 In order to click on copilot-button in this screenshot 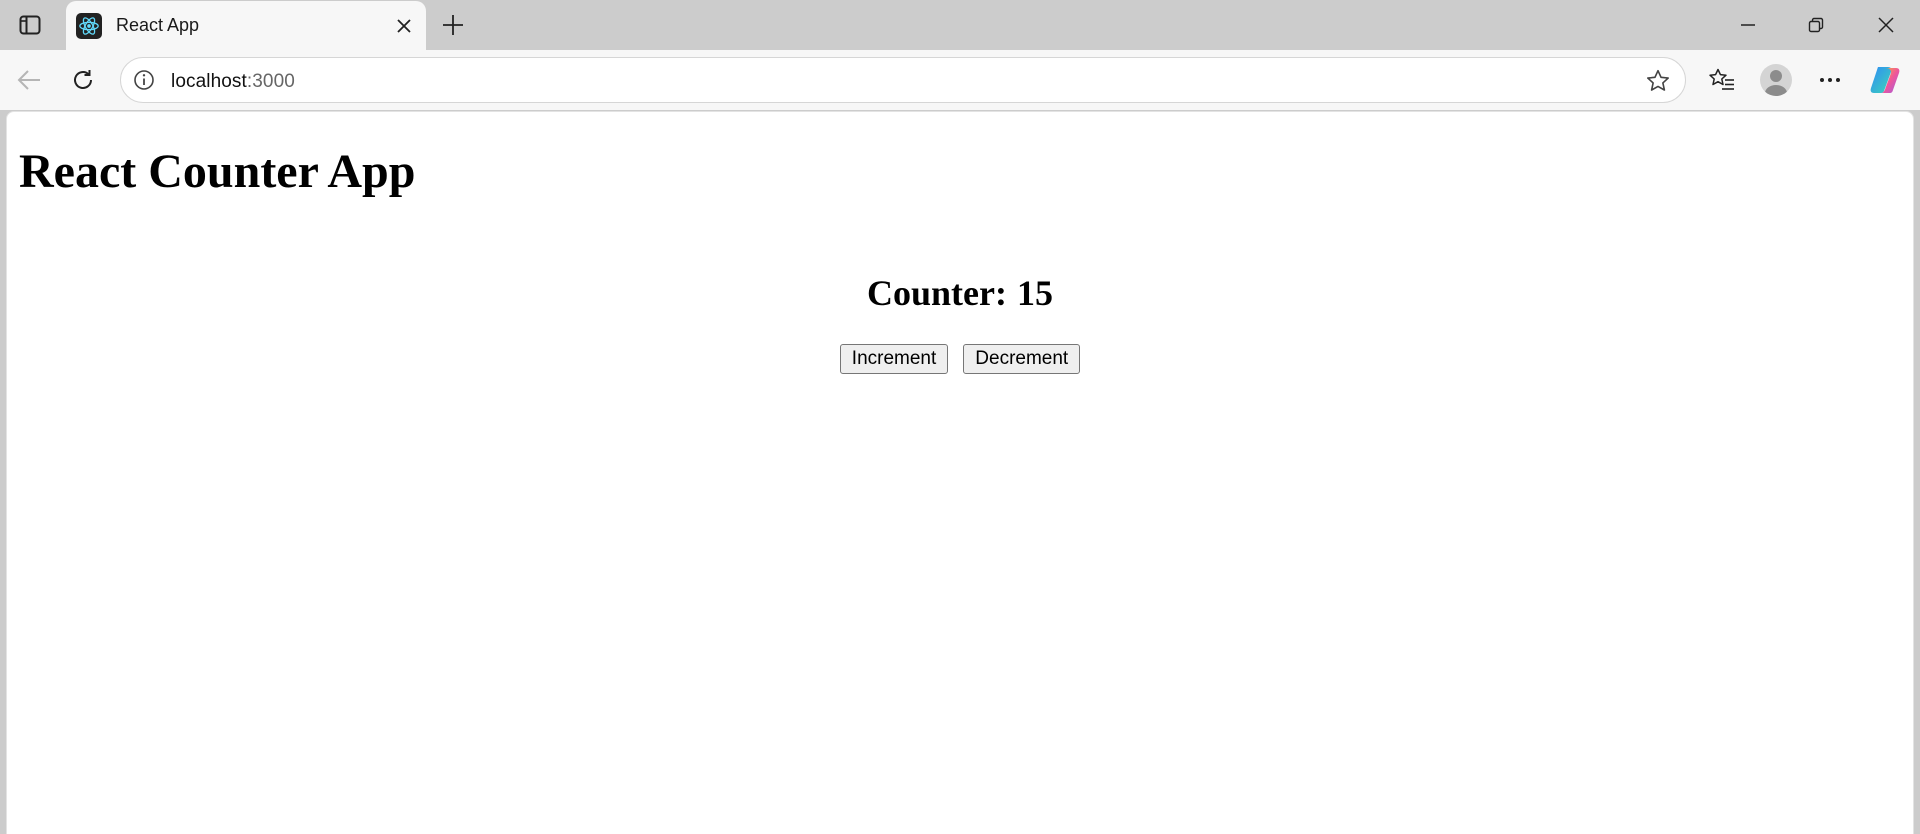, I will do `click(1885, 80)`.